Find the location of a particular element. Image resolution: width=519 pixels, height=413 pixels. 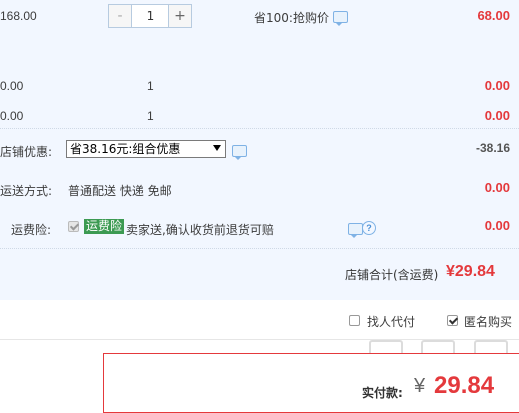

item-1-promo: 省100:抢购价 is located at coordinates (291, 18).